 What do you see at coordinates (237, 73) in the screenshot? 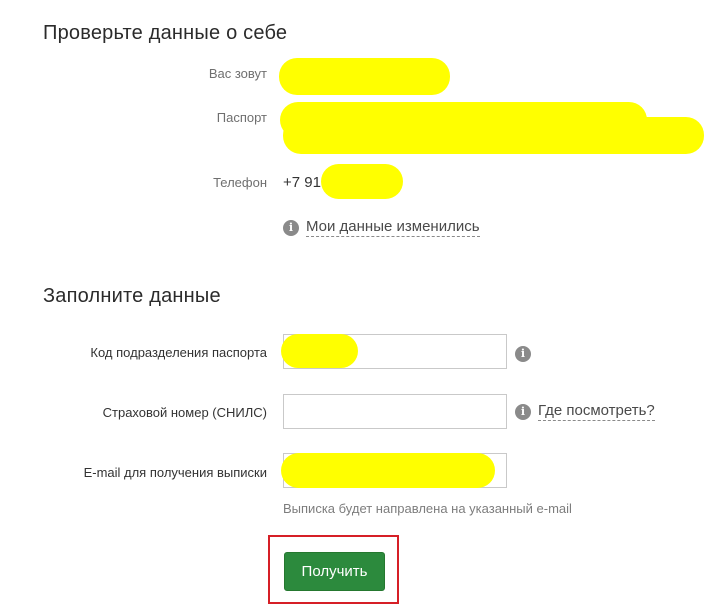
I see `name-label: Вас зовут` at bounding box center [237, 73].